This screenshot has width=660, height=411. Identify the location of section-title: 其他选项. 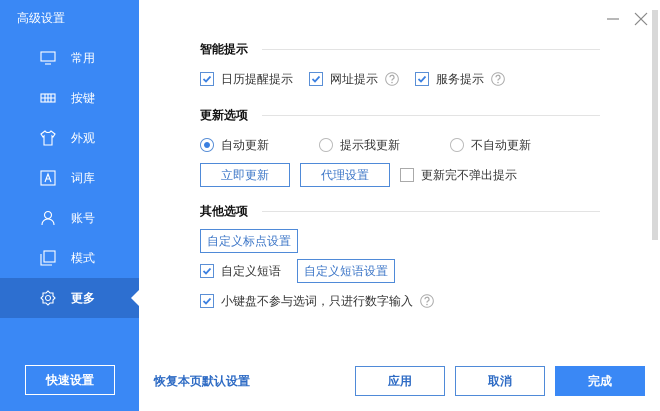
(224, 211).